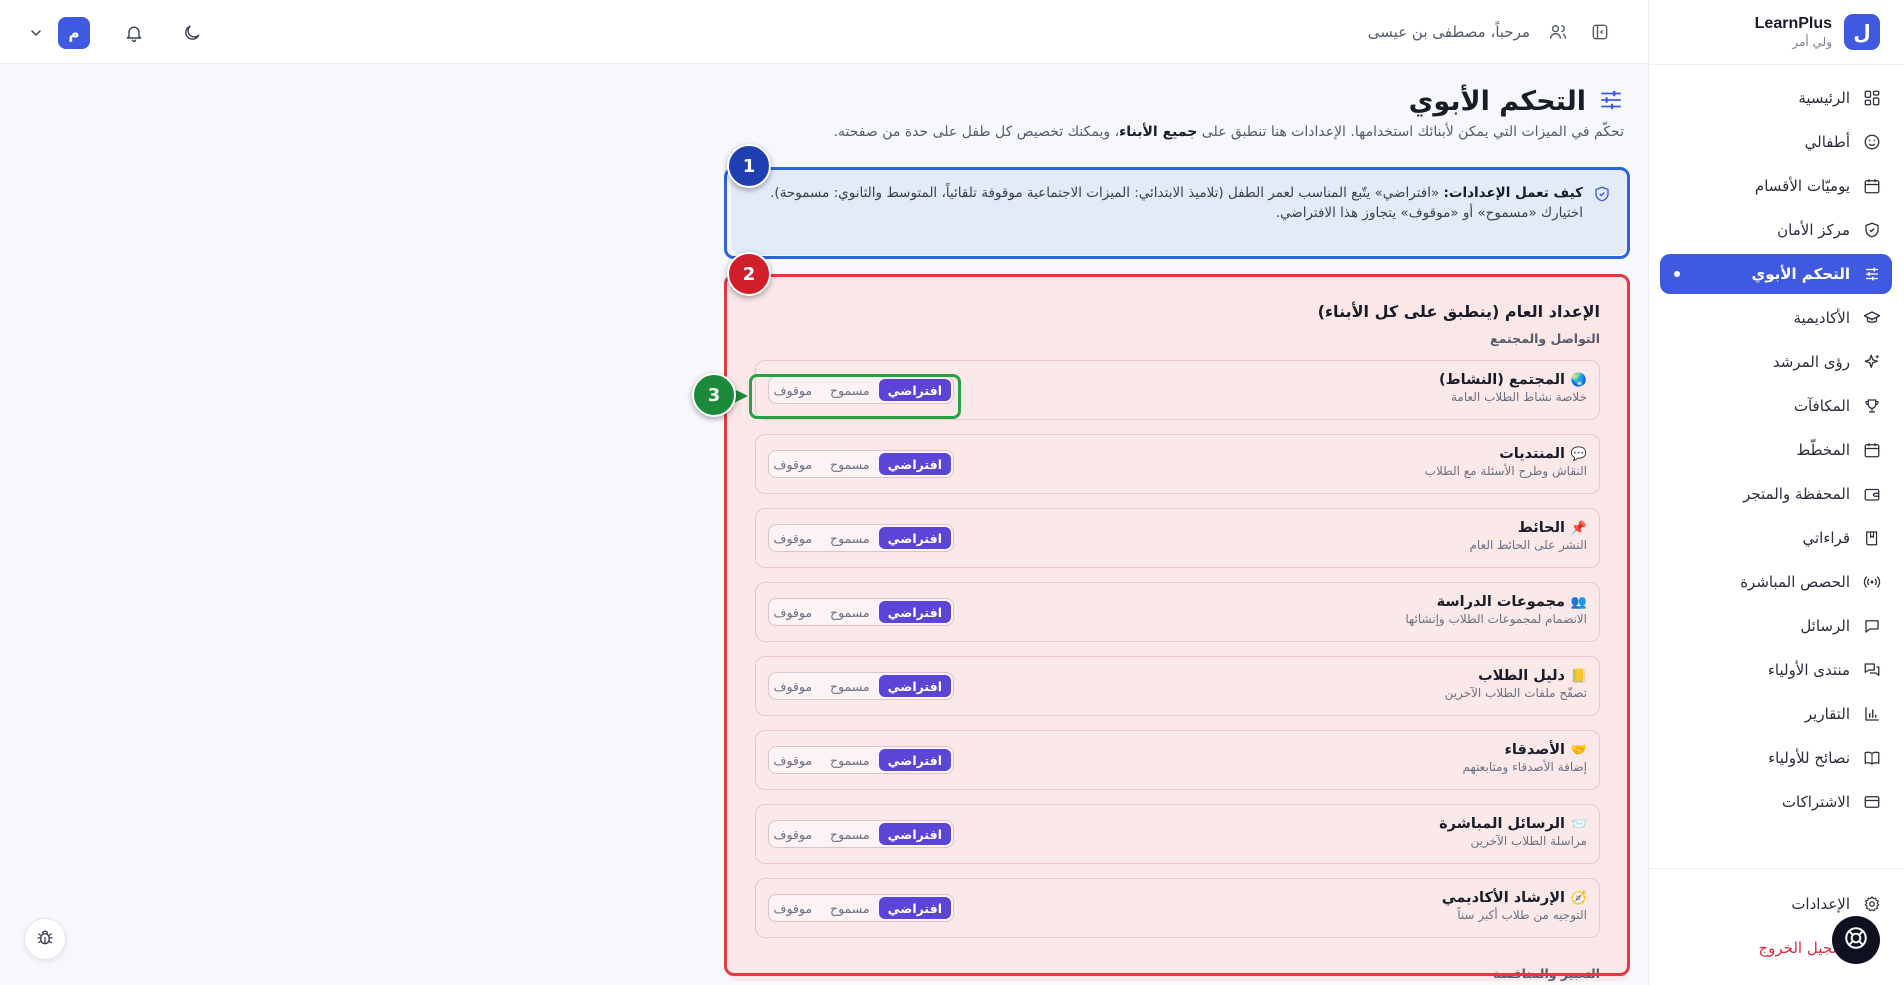 The image size is (1904, 985). I want to click on sidebar-item-live-sessions: الحصص المباشرة, so click(1776, 582).